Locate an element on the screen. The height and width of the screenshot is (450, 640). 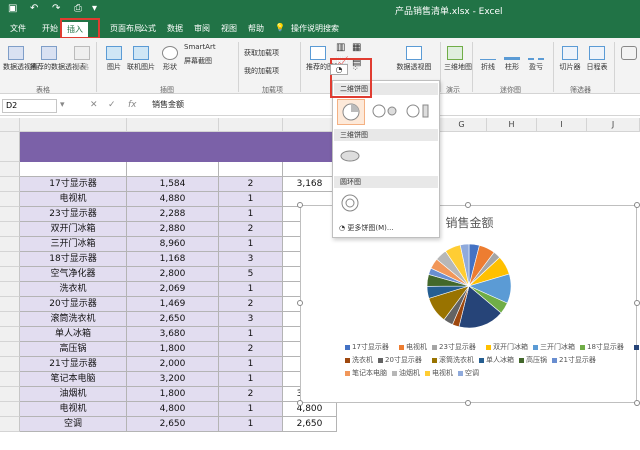
sparkline-column-button: 柱形 is located at coordinates (512, 59).